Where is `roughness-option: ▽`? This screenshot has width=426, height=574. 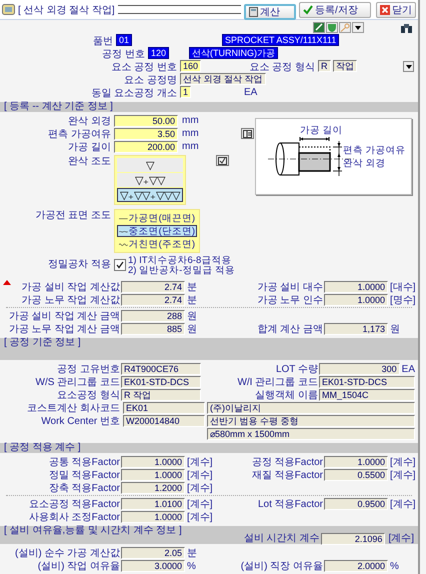 roughness-option: ▽ is located at coordinates (150, 165).